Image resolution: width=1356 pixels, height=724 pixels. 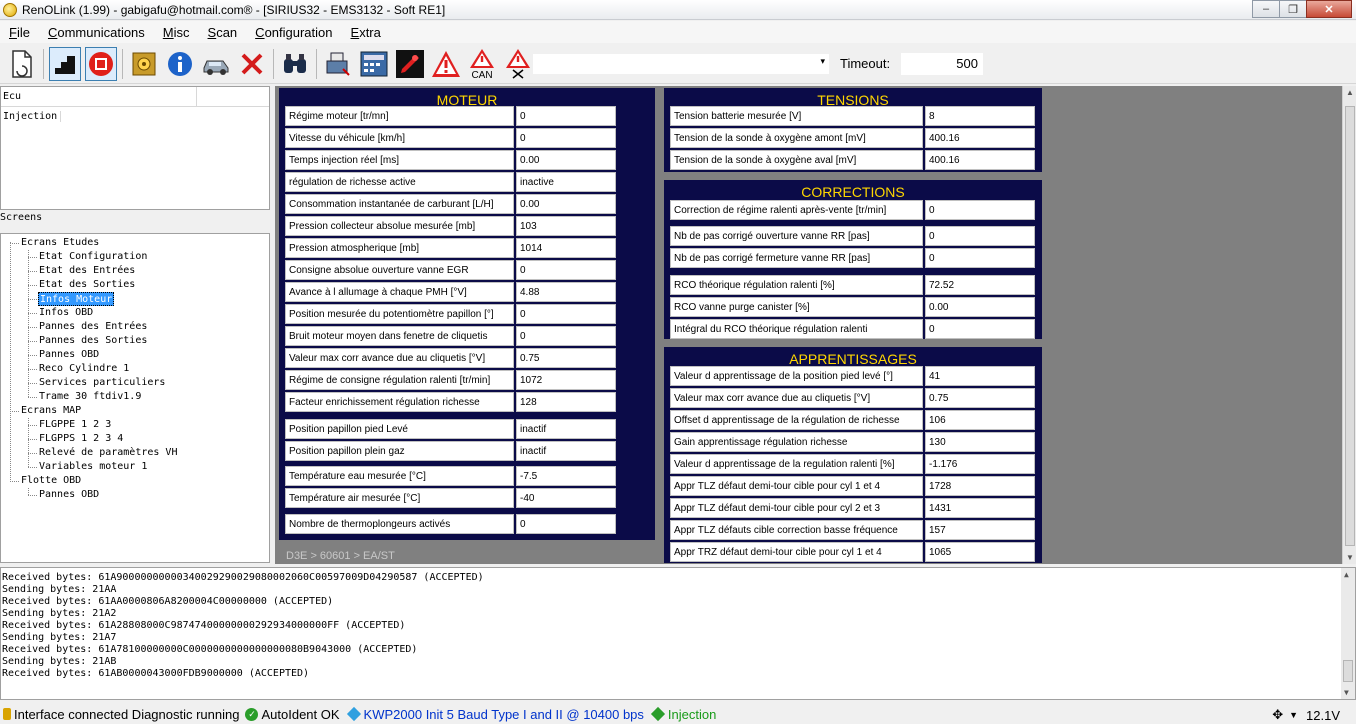 What do you see at coordinates (1348, 671) in the screenshot?
I see `log-scrollbar-thumb` at bounding box center [1348, 671].